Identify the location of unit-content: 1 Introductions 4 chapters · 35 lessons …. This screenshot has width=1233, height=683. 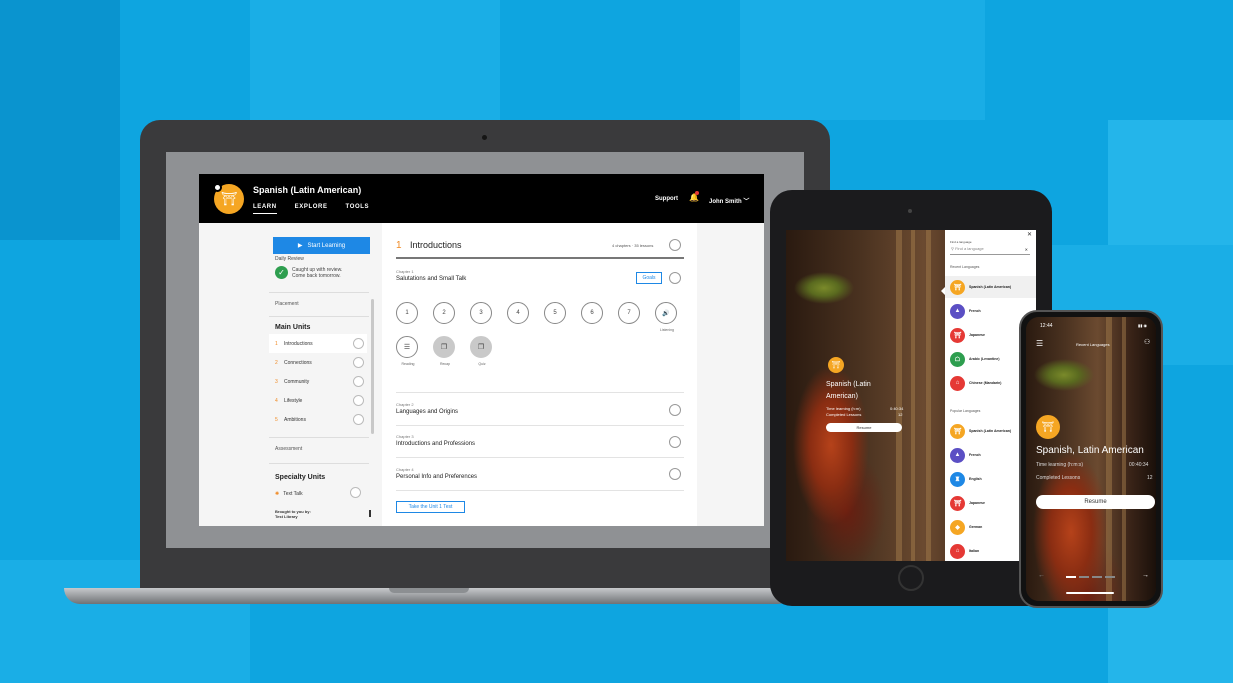
(539, 374).